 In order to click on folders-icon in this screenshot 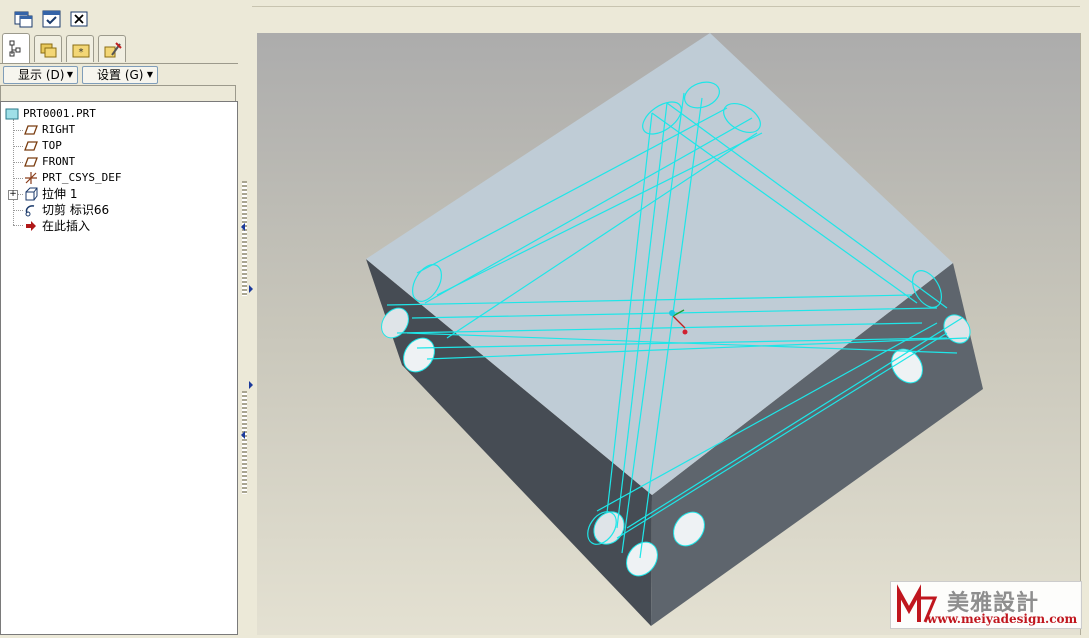, I will do `click(48, 50)`.